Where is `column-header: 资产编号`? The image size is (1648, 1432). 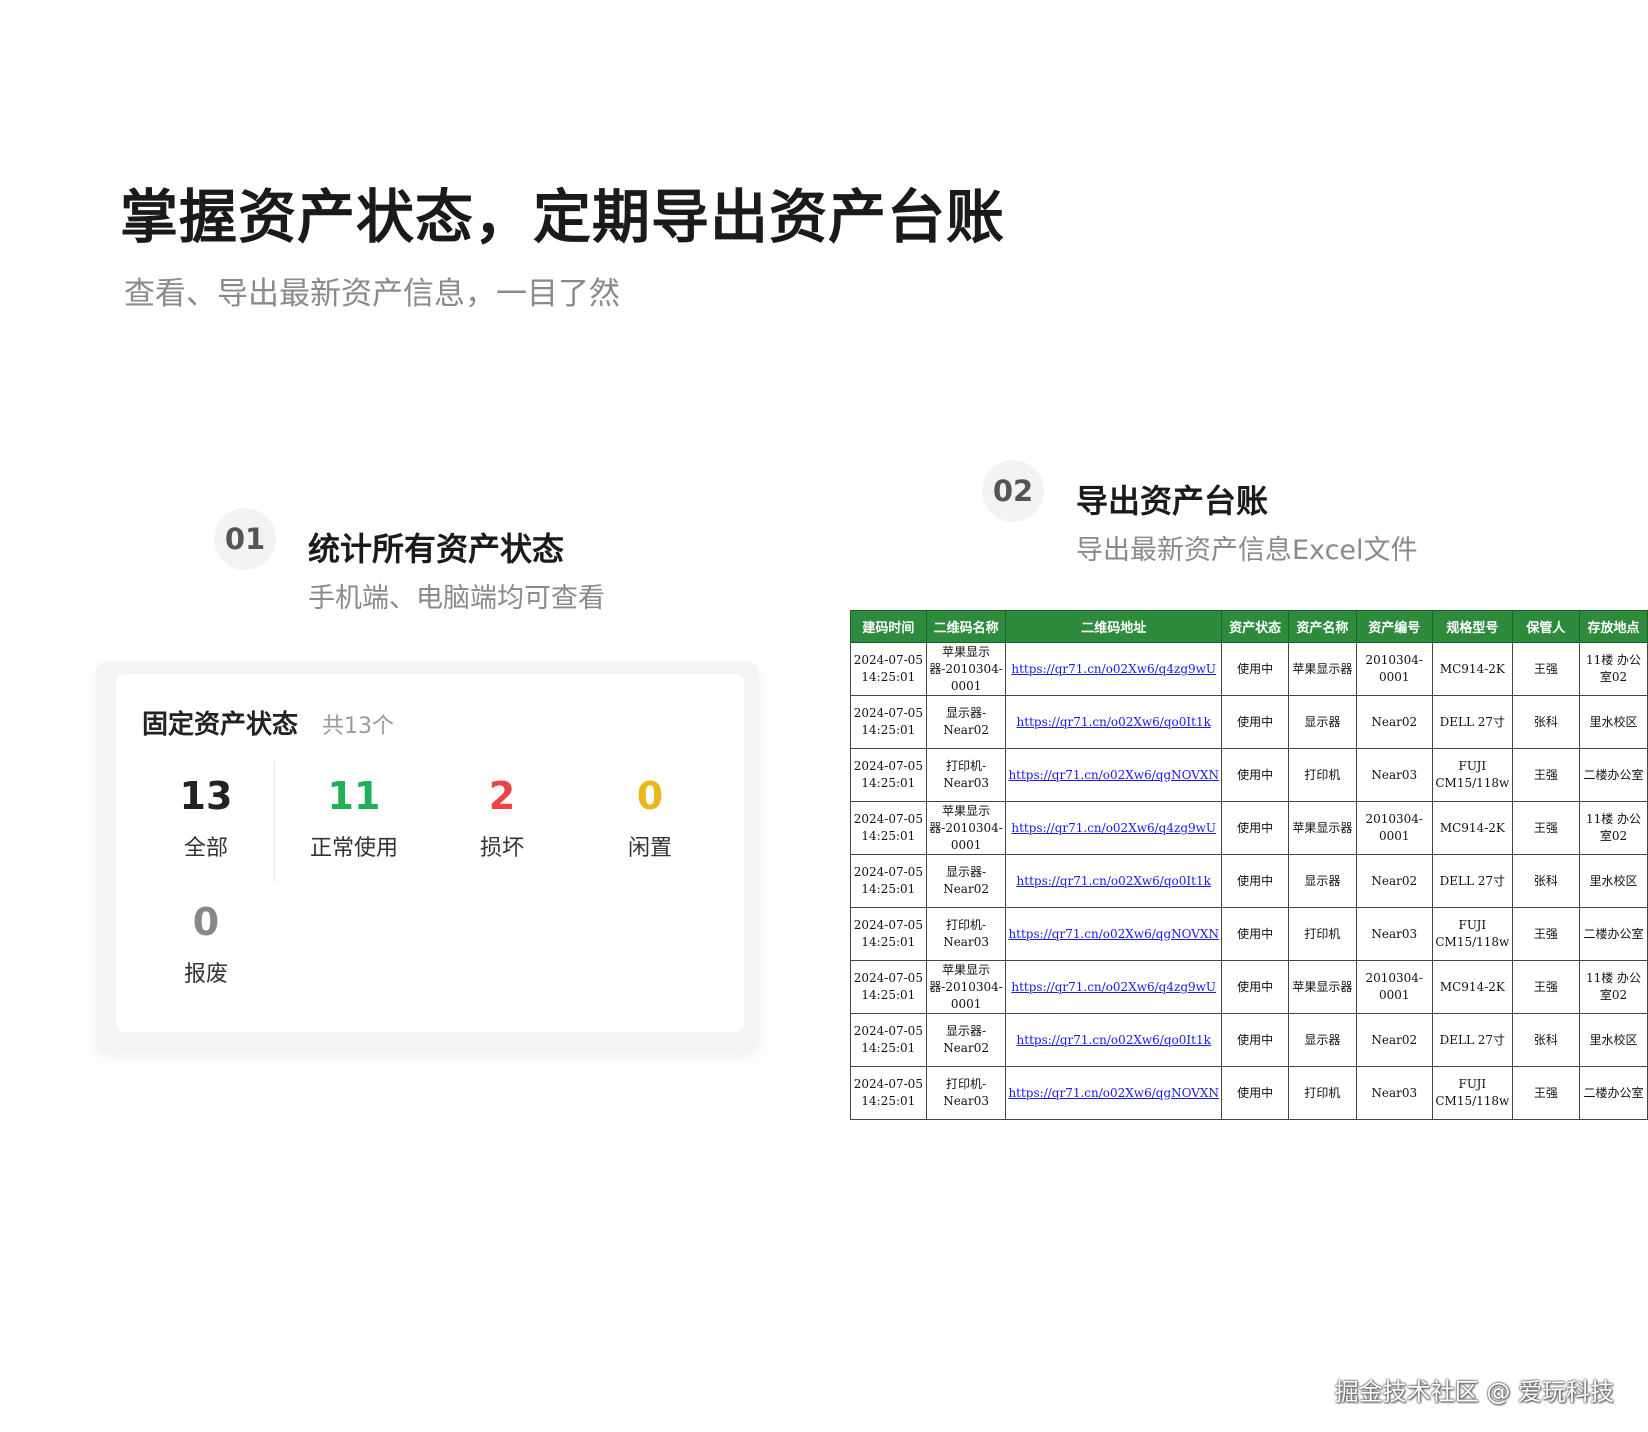
column-header: 资产编号 is located at coordinates (1394, 626).